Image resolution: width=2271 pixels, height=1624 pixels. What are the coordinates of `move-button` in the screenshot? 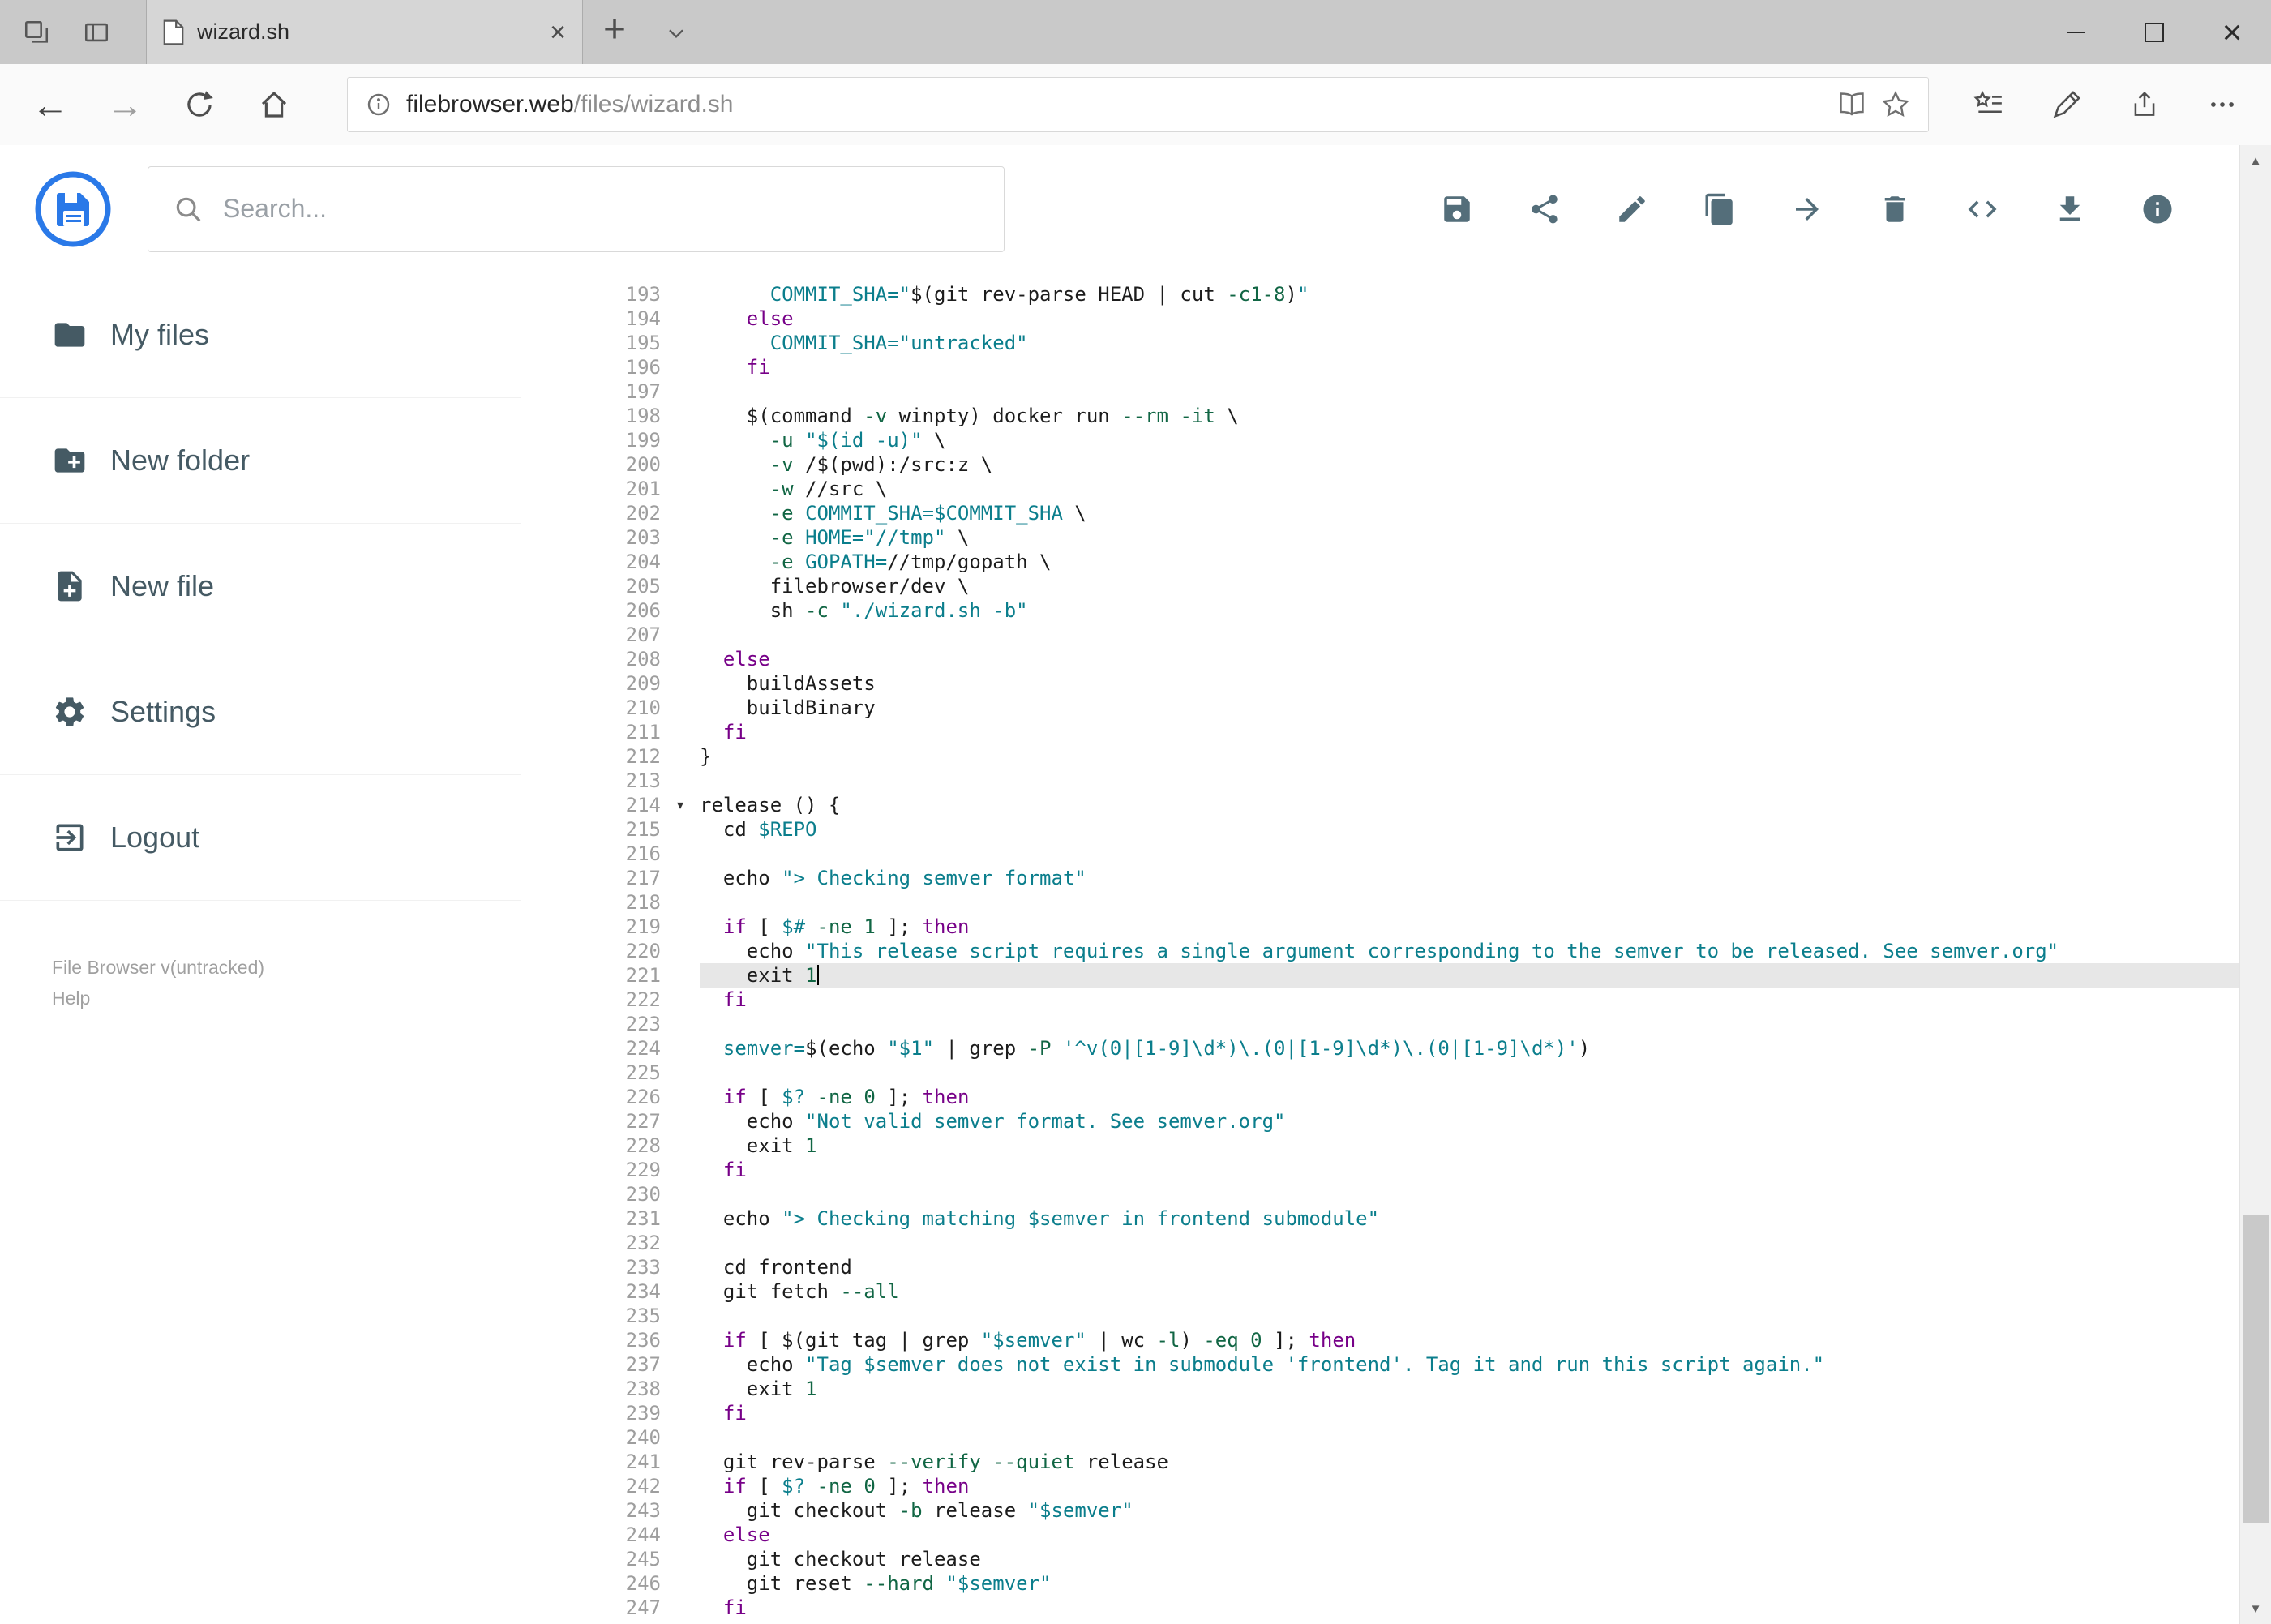 It's located at (1807, 209).